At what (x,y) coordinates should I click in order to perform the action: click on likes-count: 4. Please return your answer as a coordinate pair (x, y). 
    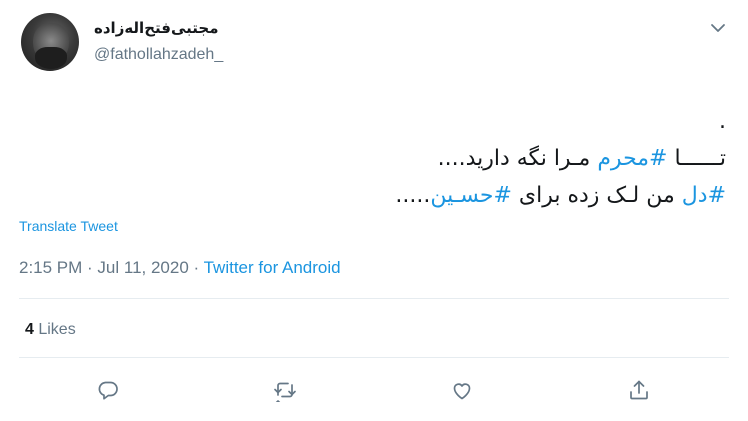
    Looking at the image, I should click on (29, 329).